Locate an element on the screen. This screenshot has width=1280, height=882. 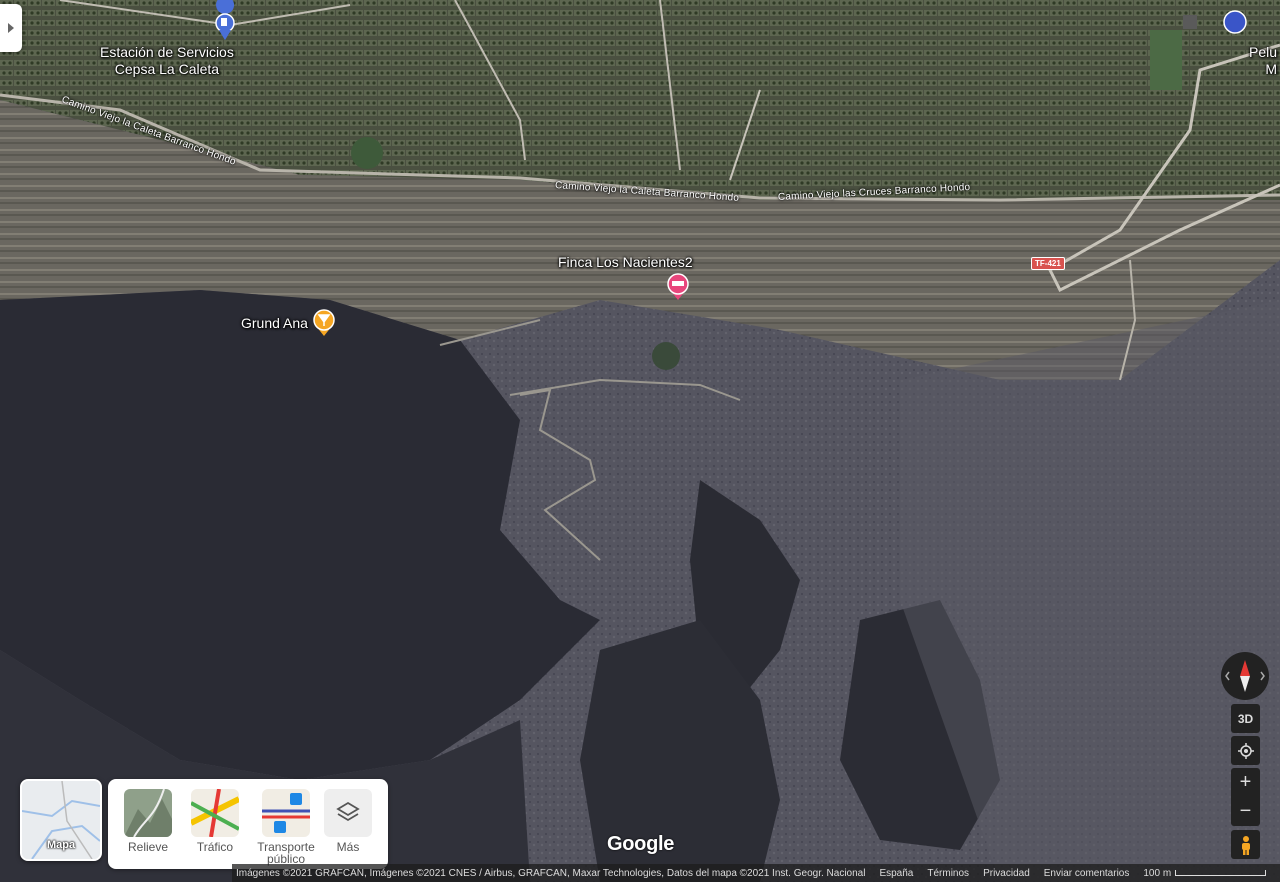
zoom-controls: + − is located at coordinates (1245, 797).